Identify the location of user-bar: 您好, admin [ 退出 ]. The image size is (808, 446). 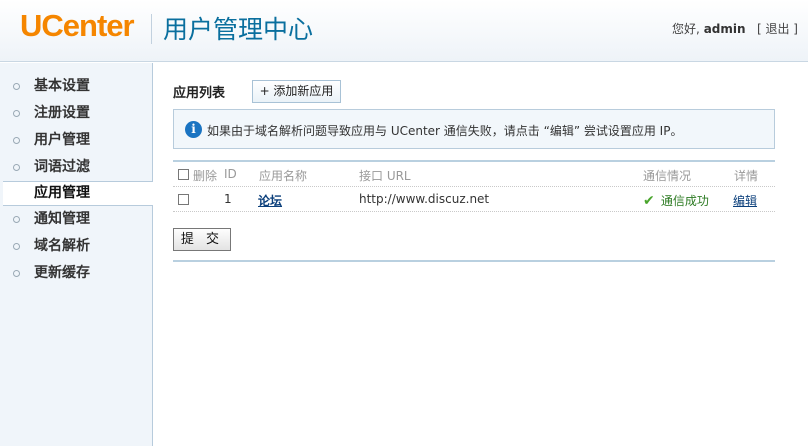
(735, 28).